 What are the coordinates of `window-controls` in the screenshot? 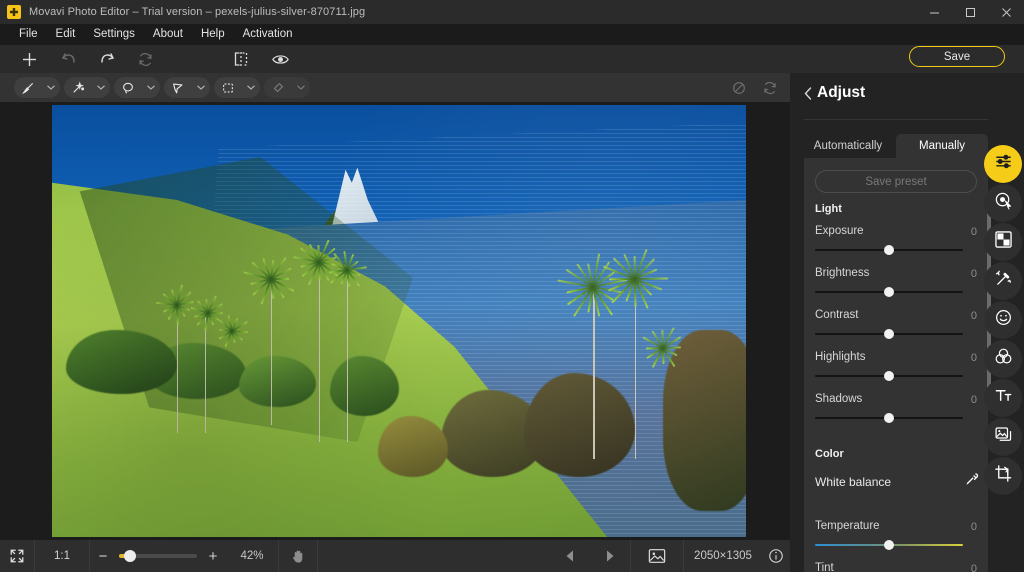 It's located at (970, 12).